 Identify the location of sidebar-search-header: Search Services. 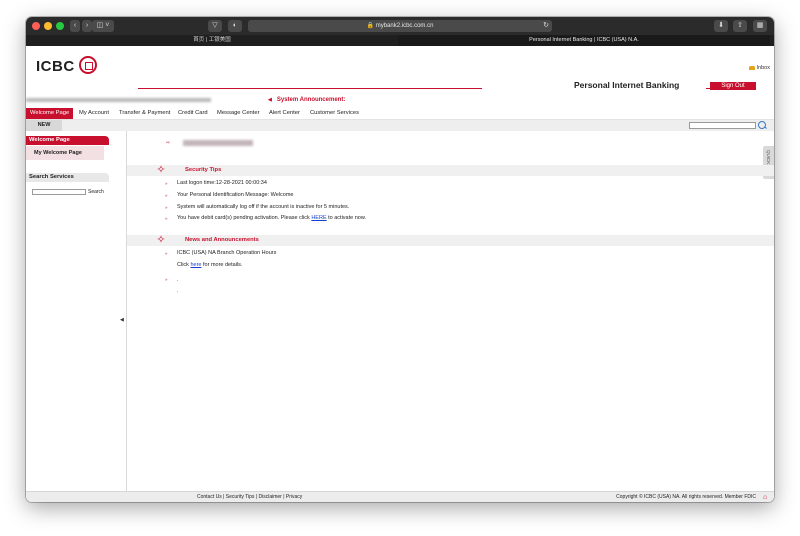
(67, 177).